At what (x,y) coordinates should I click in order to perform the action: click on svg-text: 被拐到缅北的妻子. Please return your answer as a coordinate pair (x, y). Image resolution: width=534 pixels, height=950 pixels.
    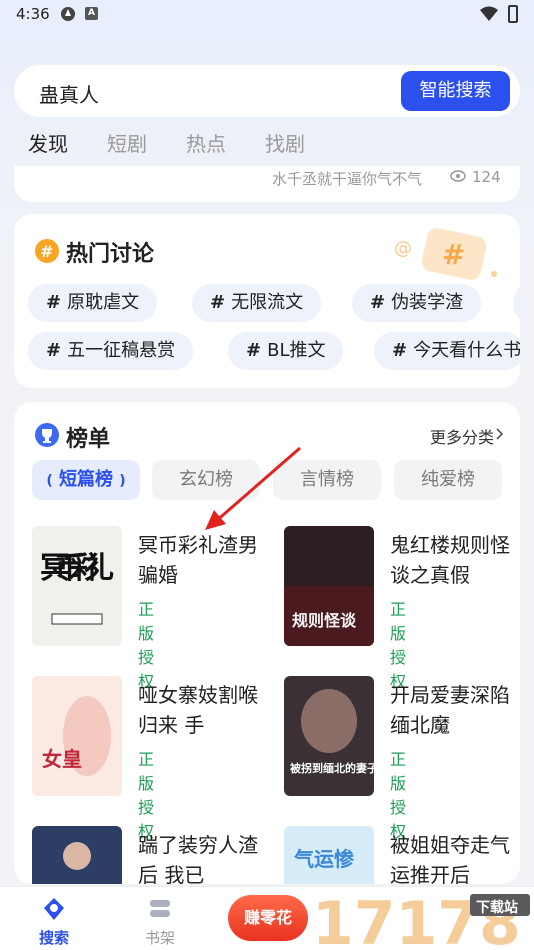
    Looking at the image, I should click on (332, 768).